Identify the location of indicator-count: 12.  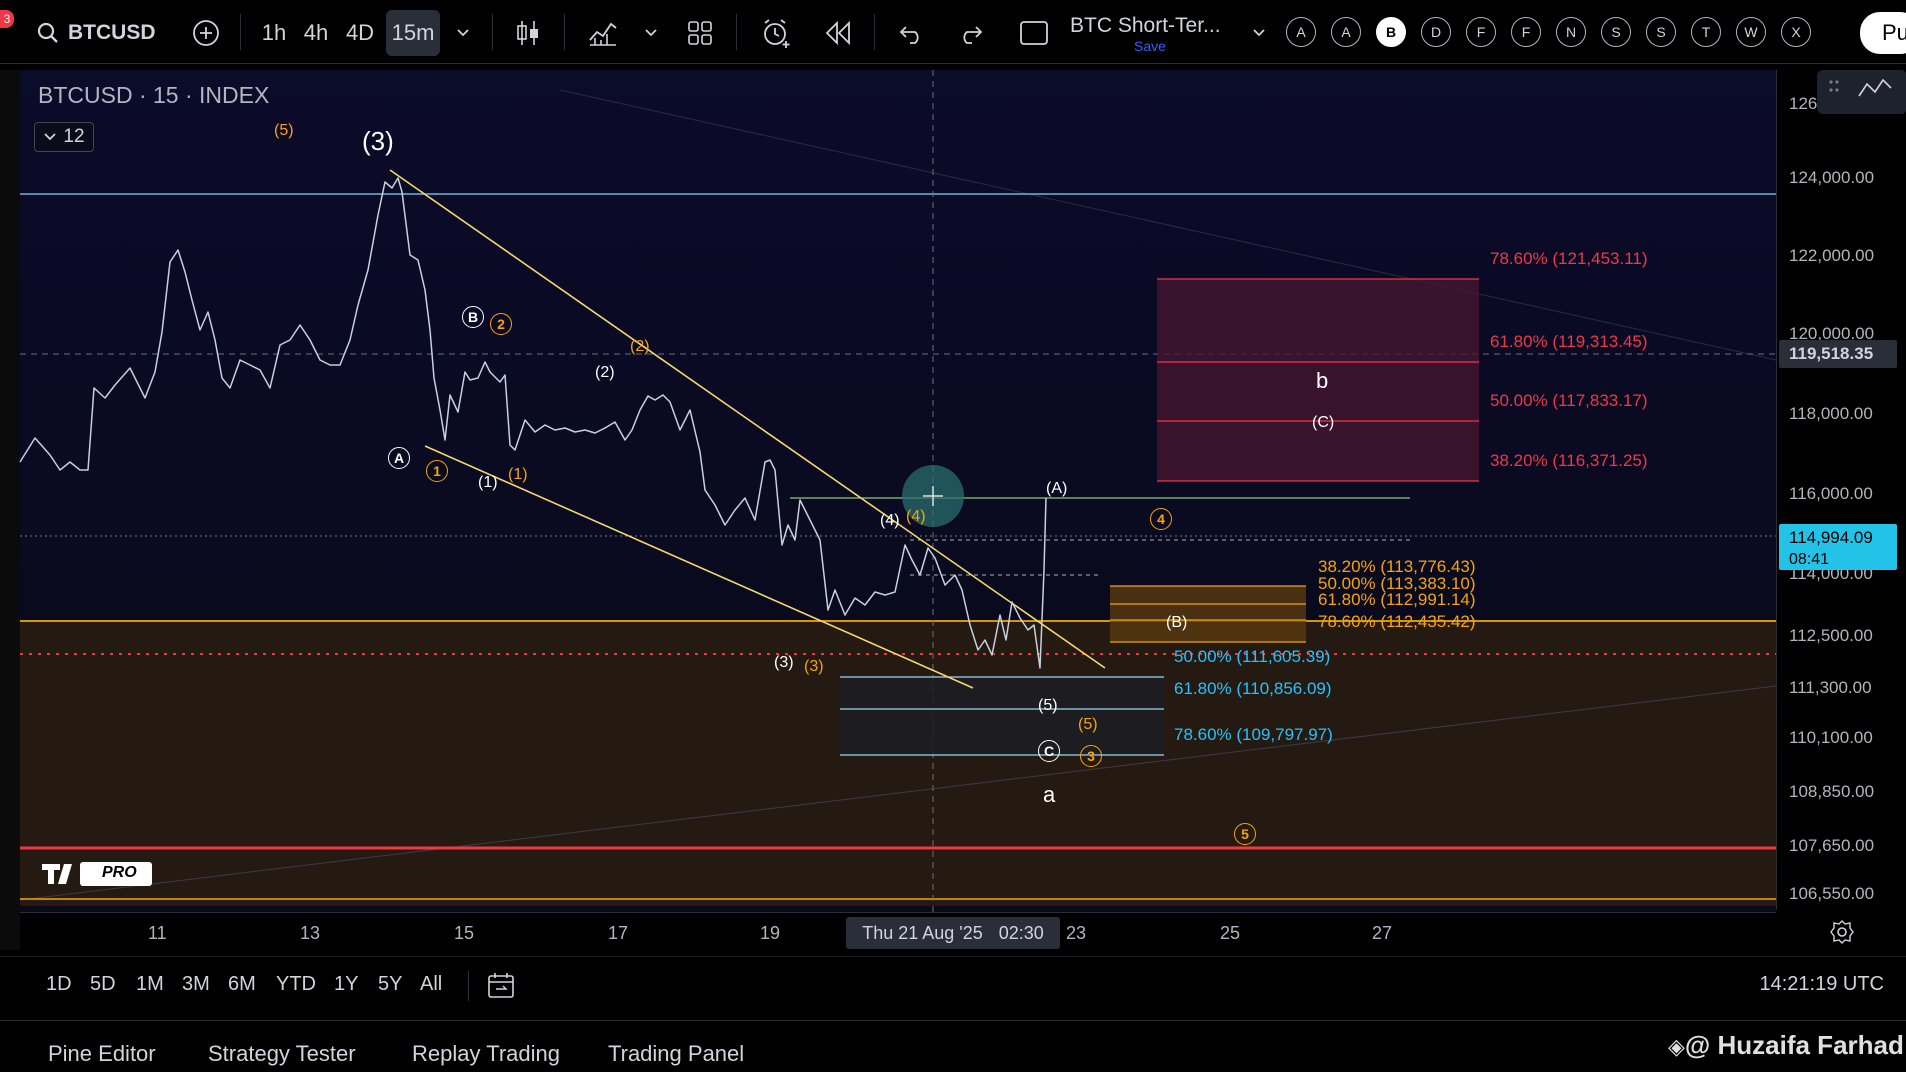
(74, 136).